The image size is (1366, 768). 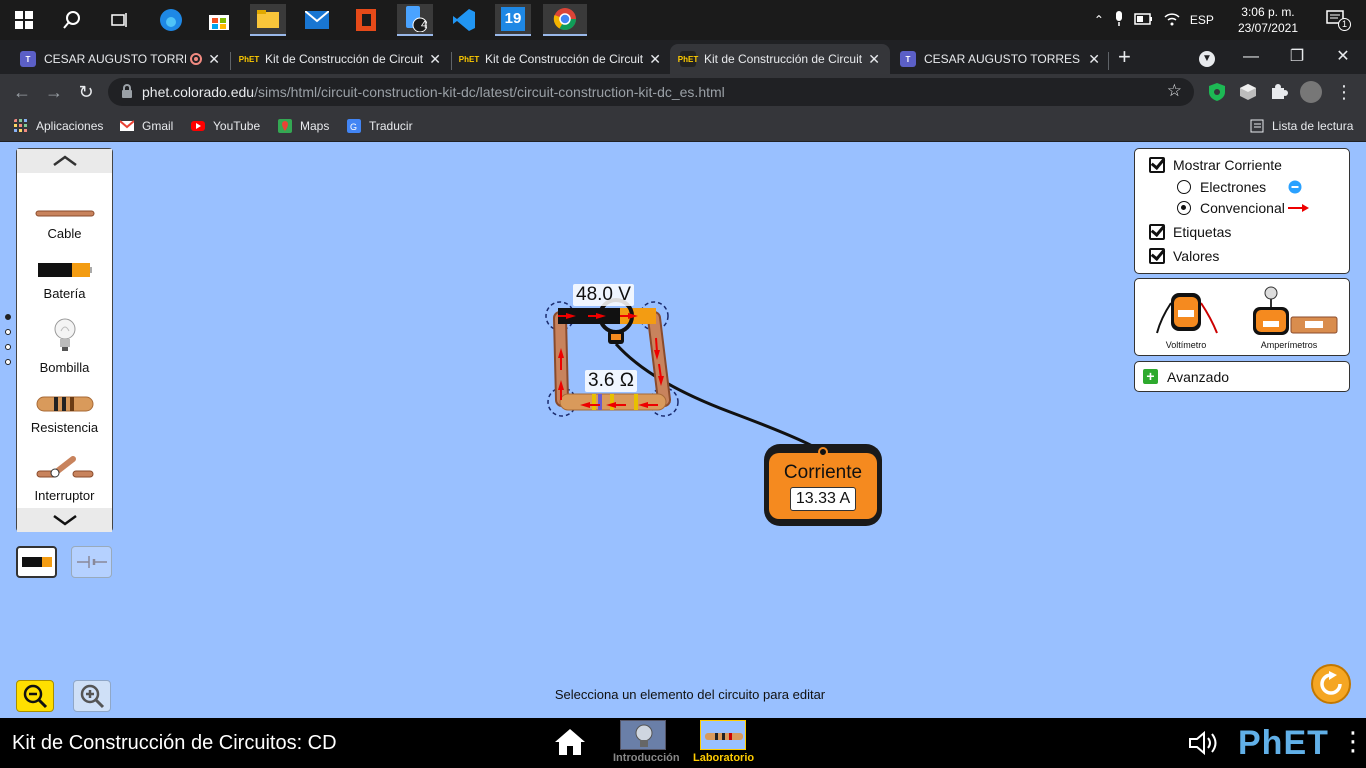 What do you see at coordinates (1172, 20) in the screenshot?
I see `wifi-icon` at bounding box center [1172, 20].